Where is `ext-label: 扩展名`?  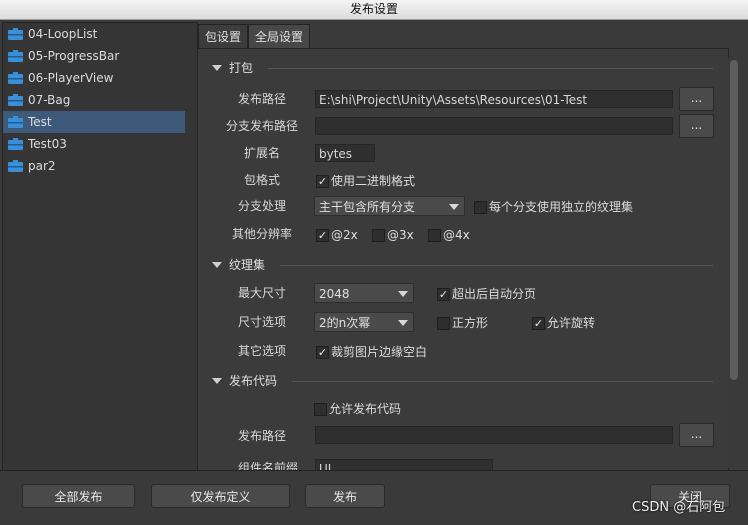
ext-label: 扩展名 is located at coordinates (261, 153).